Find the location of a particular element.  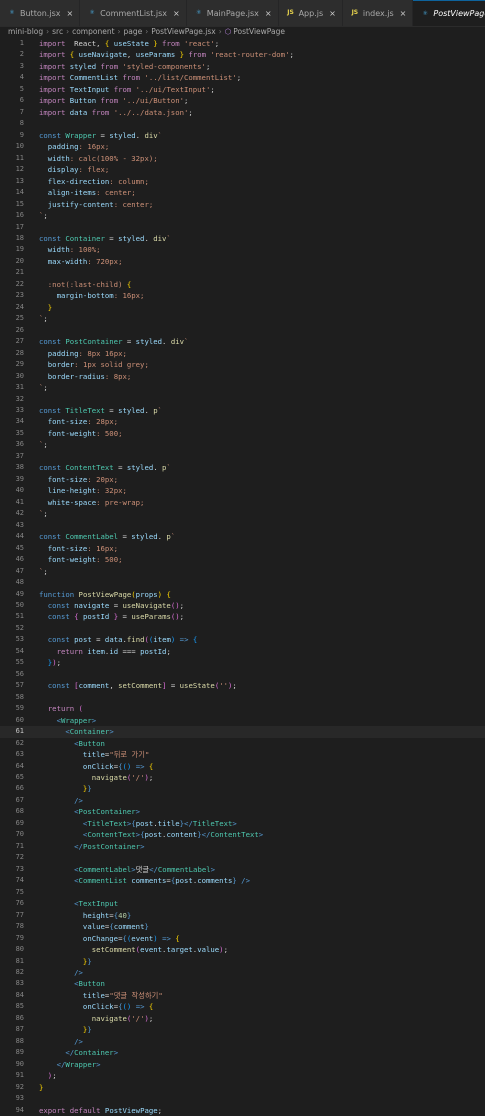

code-line: 54 return item.id === postId; is located at coordinates (242, 651).